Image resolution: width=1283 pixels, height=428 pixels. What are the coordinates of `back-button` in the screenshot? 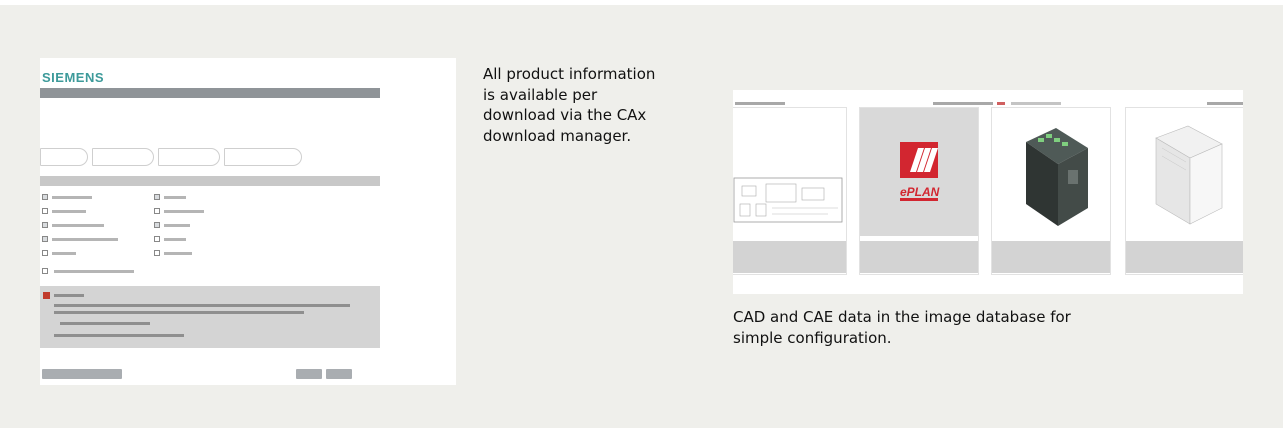 It's located at (82, 374).